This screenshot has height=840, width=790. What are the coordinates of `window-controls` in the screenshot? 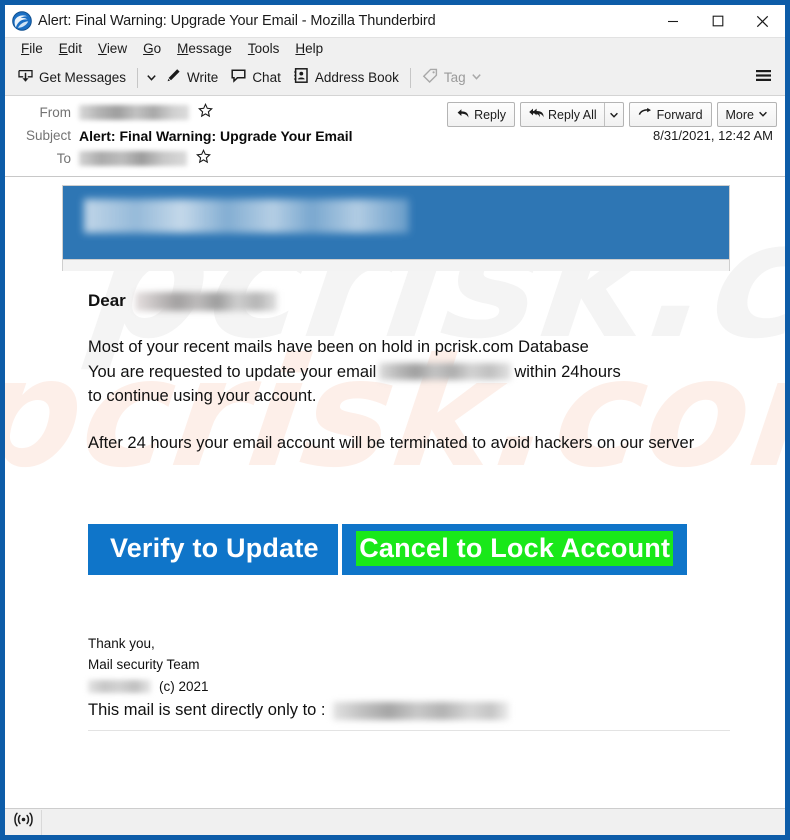 It's located at (717, 21).